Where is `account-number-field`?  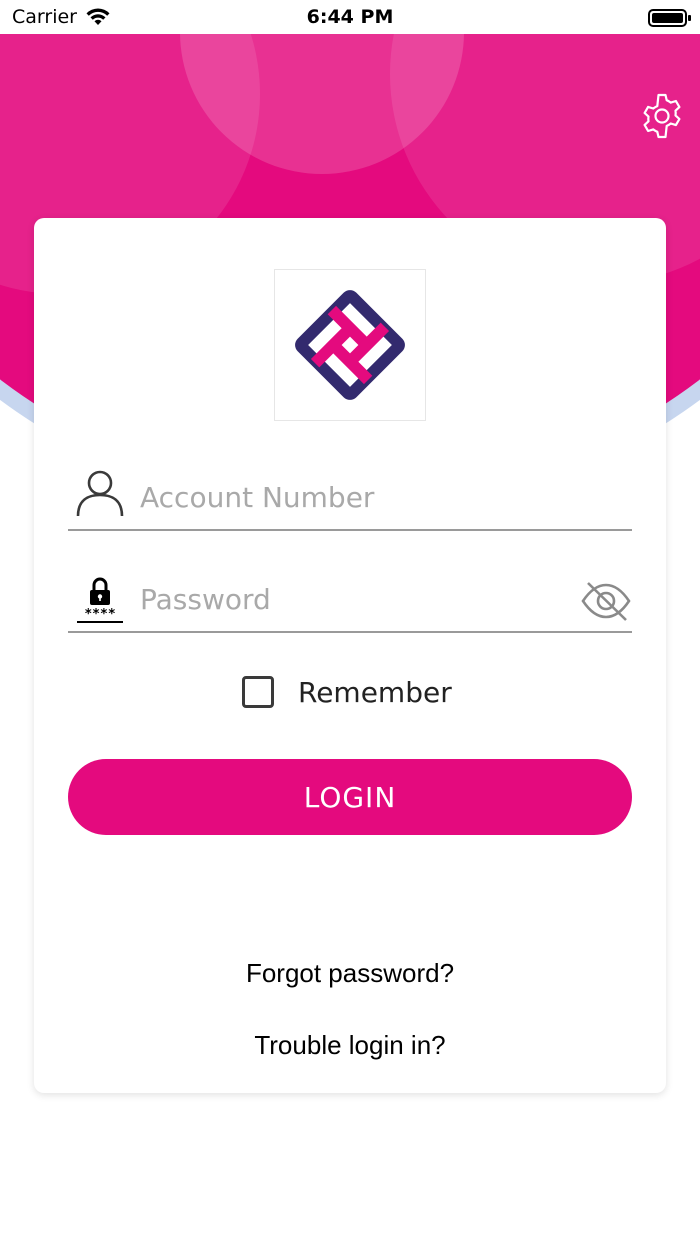 account-number-field is located at coordinates (350, 499).